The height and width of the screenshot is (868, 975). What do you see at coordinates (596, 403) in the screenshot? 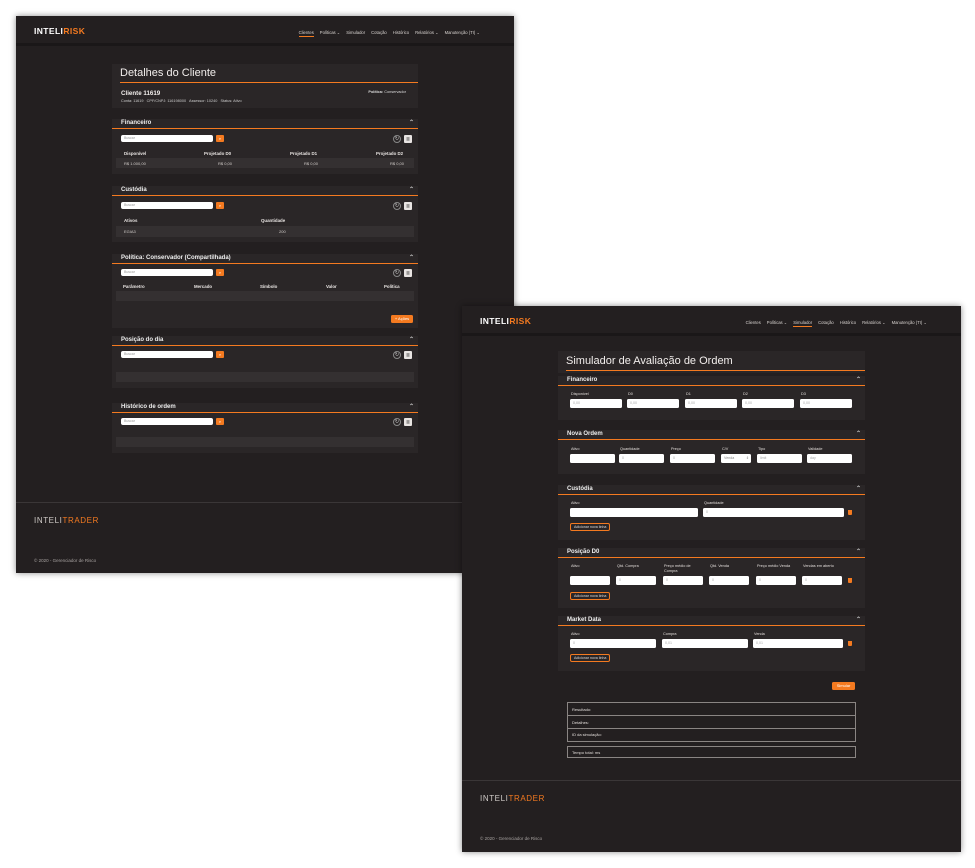
I see `disponivel-input: 0,00` at bounding box center [596, 403].